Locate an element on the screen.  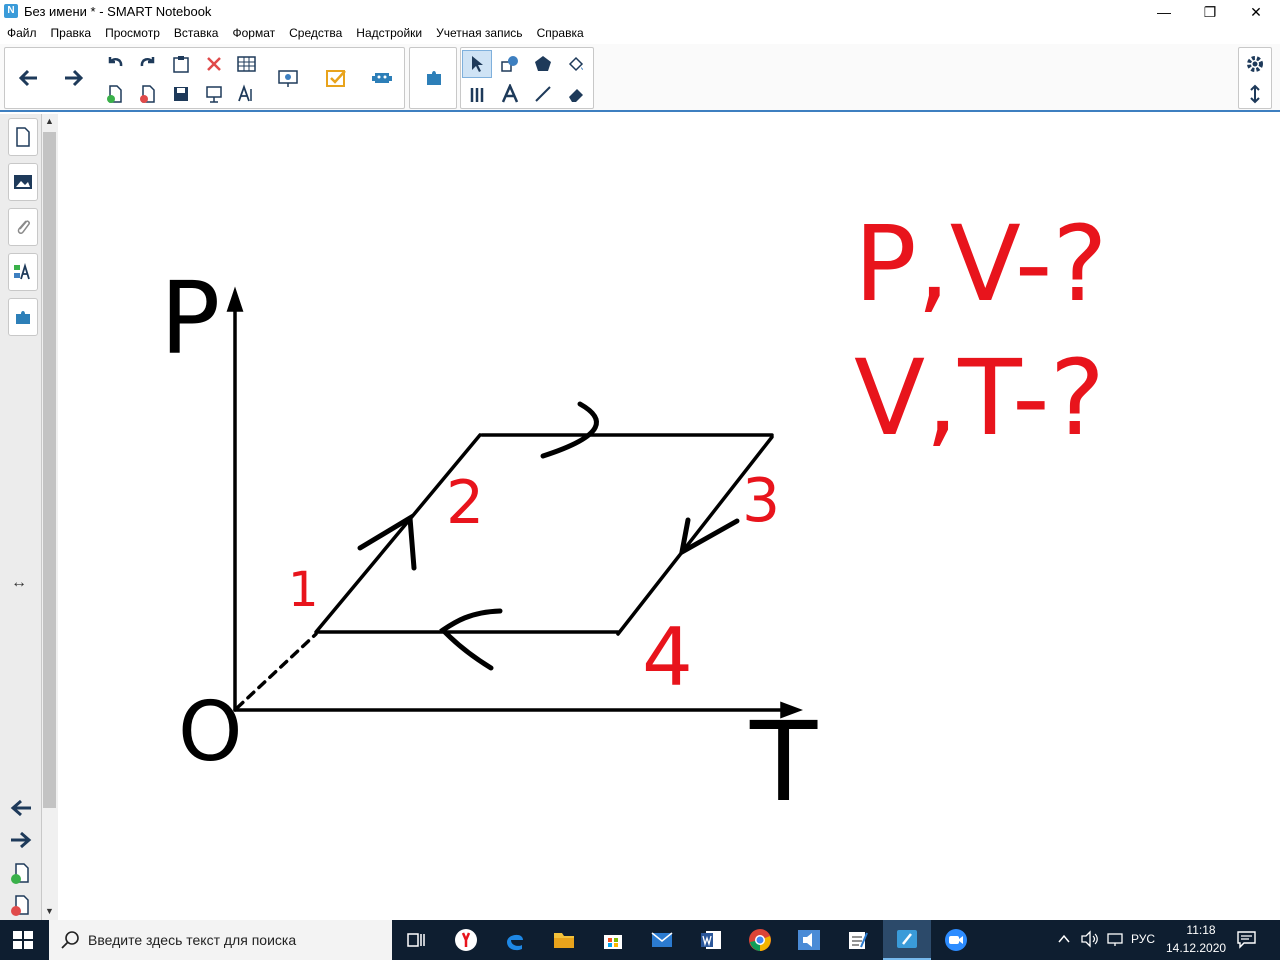
move-toolbar-icon is located at coordinates (1255, 94).